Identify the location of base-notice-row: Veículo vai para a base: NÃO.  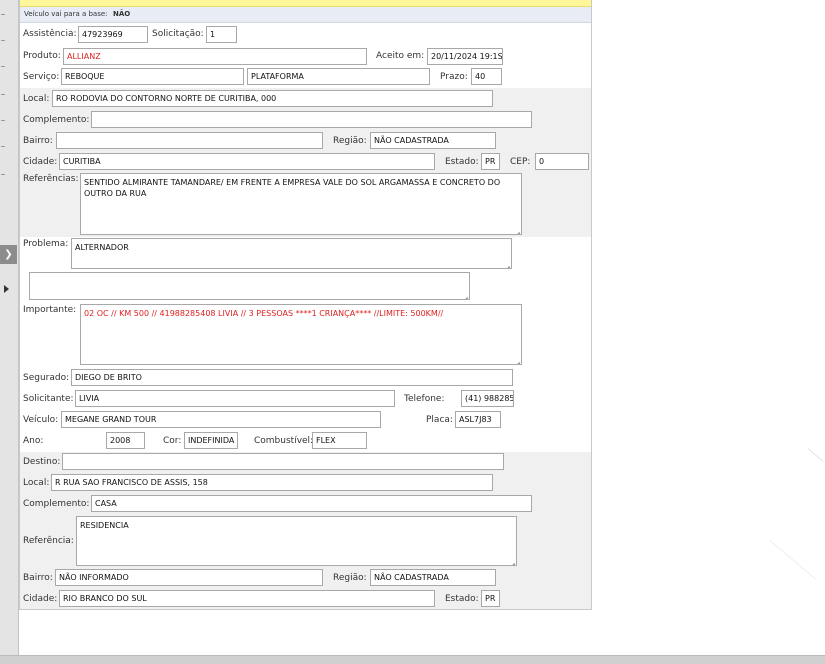
(305, 15).